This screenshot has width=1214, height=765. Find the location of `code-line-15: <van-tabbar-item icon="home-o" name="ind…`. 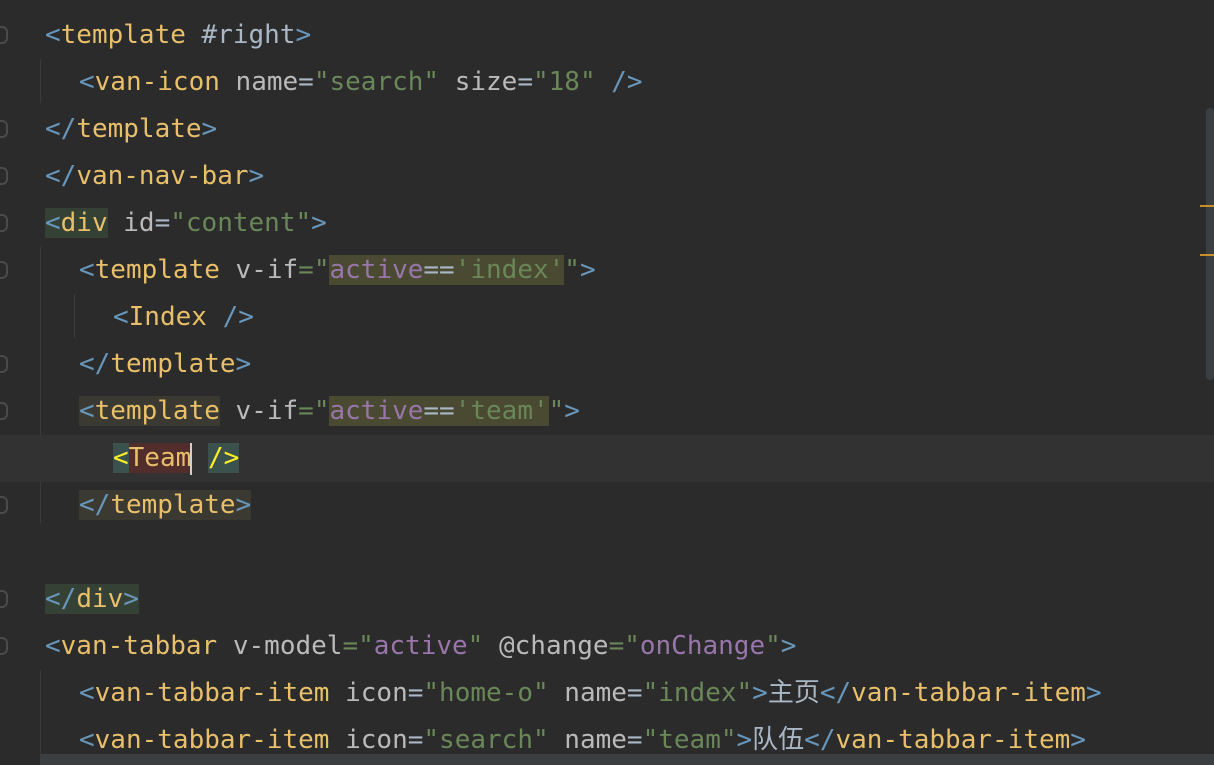

code-line-15: <van-tabbar-item icon="home-o" name="ind… is located at coordinates (607, 693).